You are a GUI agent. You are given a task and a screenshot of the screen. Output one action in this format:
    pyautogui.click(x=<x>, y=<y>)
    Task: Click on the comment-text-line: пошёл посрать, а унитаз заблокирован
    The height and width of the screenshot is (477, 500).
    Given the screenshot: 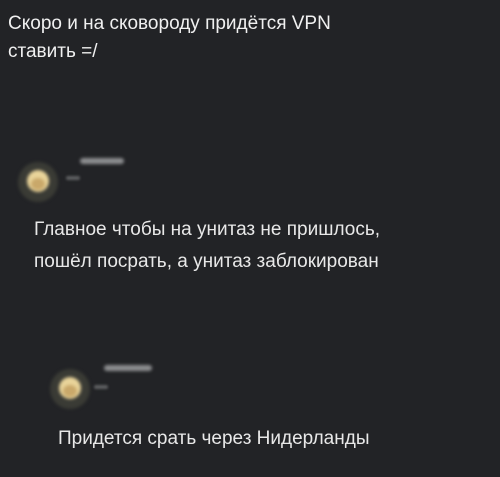 What is the action you would take?
    pyautogui.click(x=206, y=261)
    